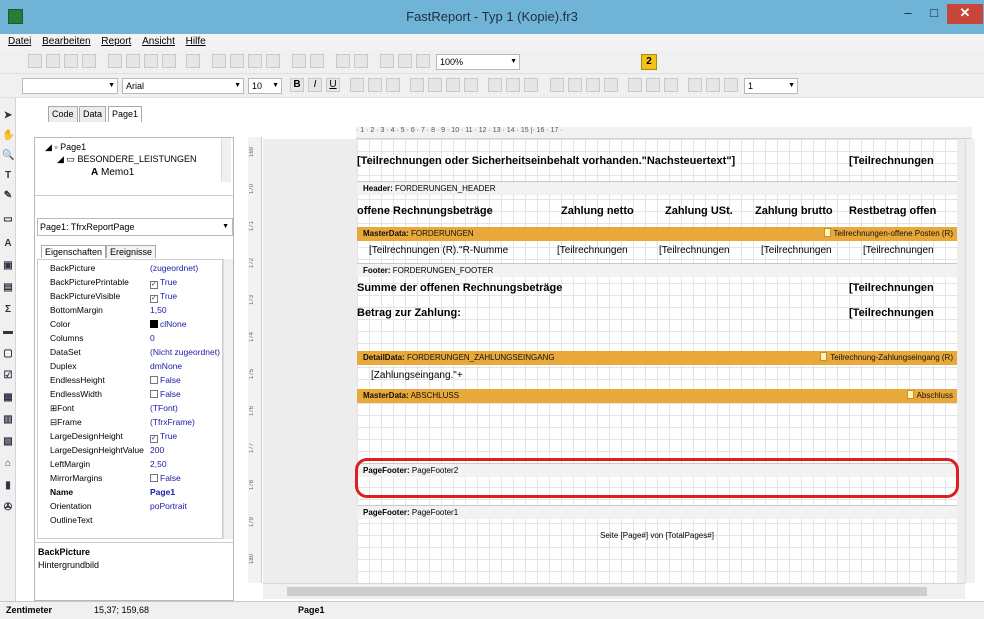 The image size is (984, 619). I want to click on frame-width-select: 1 ▼, so click(771, 86).